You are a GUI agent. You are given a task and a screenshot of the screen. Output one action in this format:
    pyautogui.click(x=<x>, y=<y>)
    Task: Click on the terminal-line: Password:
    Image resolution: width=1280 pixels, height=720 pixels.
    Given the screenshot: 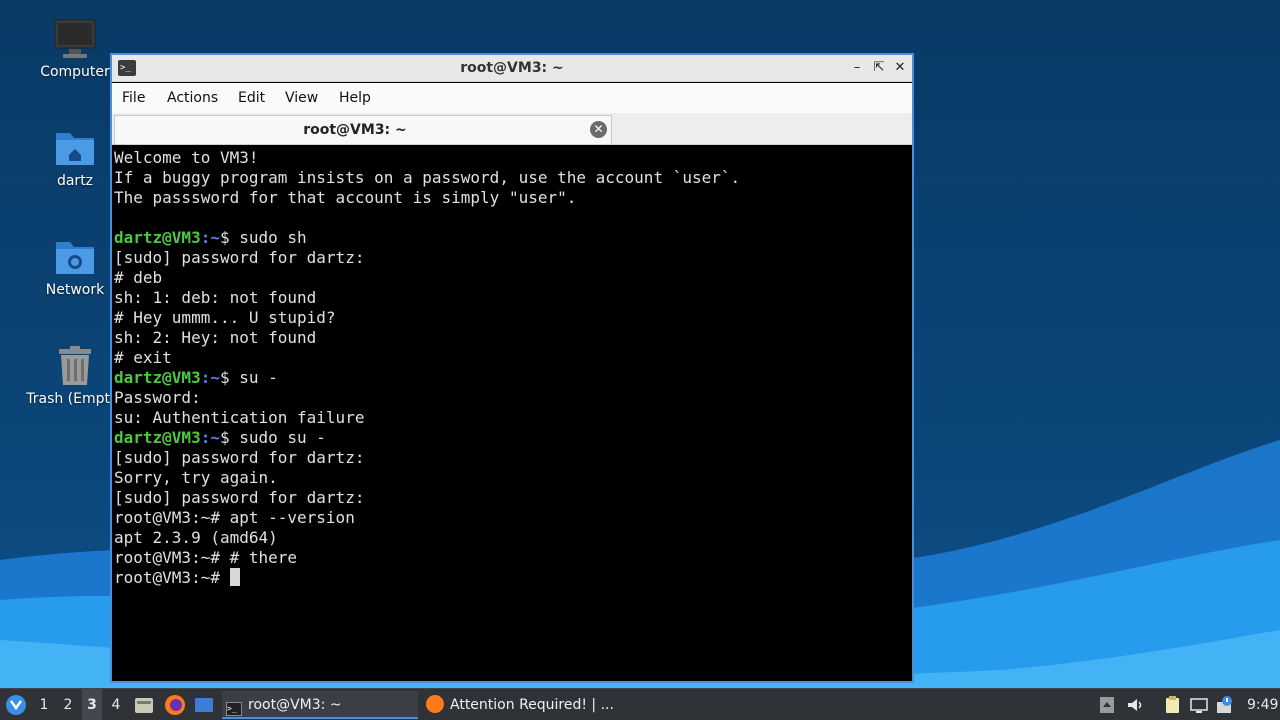 What is the action you would take?
    pyautogui.click(x=157, y=397)
    